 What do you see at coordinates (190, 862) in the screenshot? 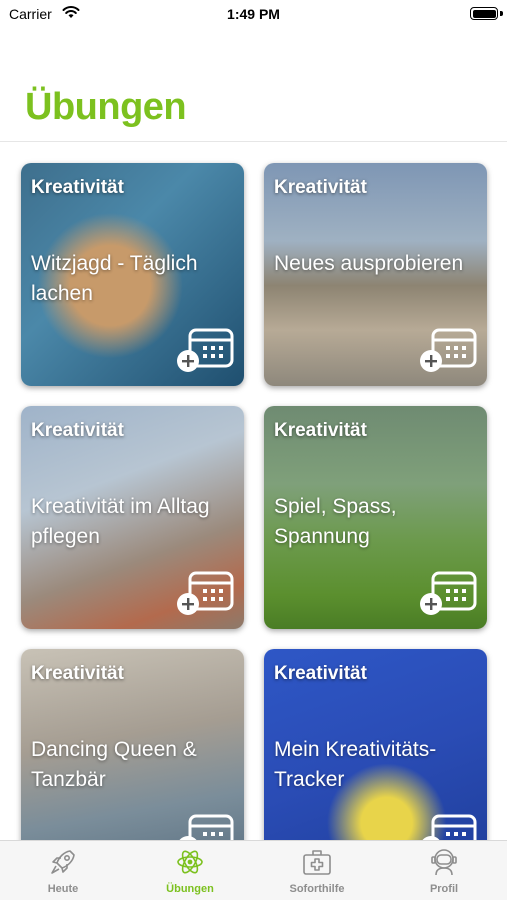
I see `atom-icon` at bounding box center [190, 862].